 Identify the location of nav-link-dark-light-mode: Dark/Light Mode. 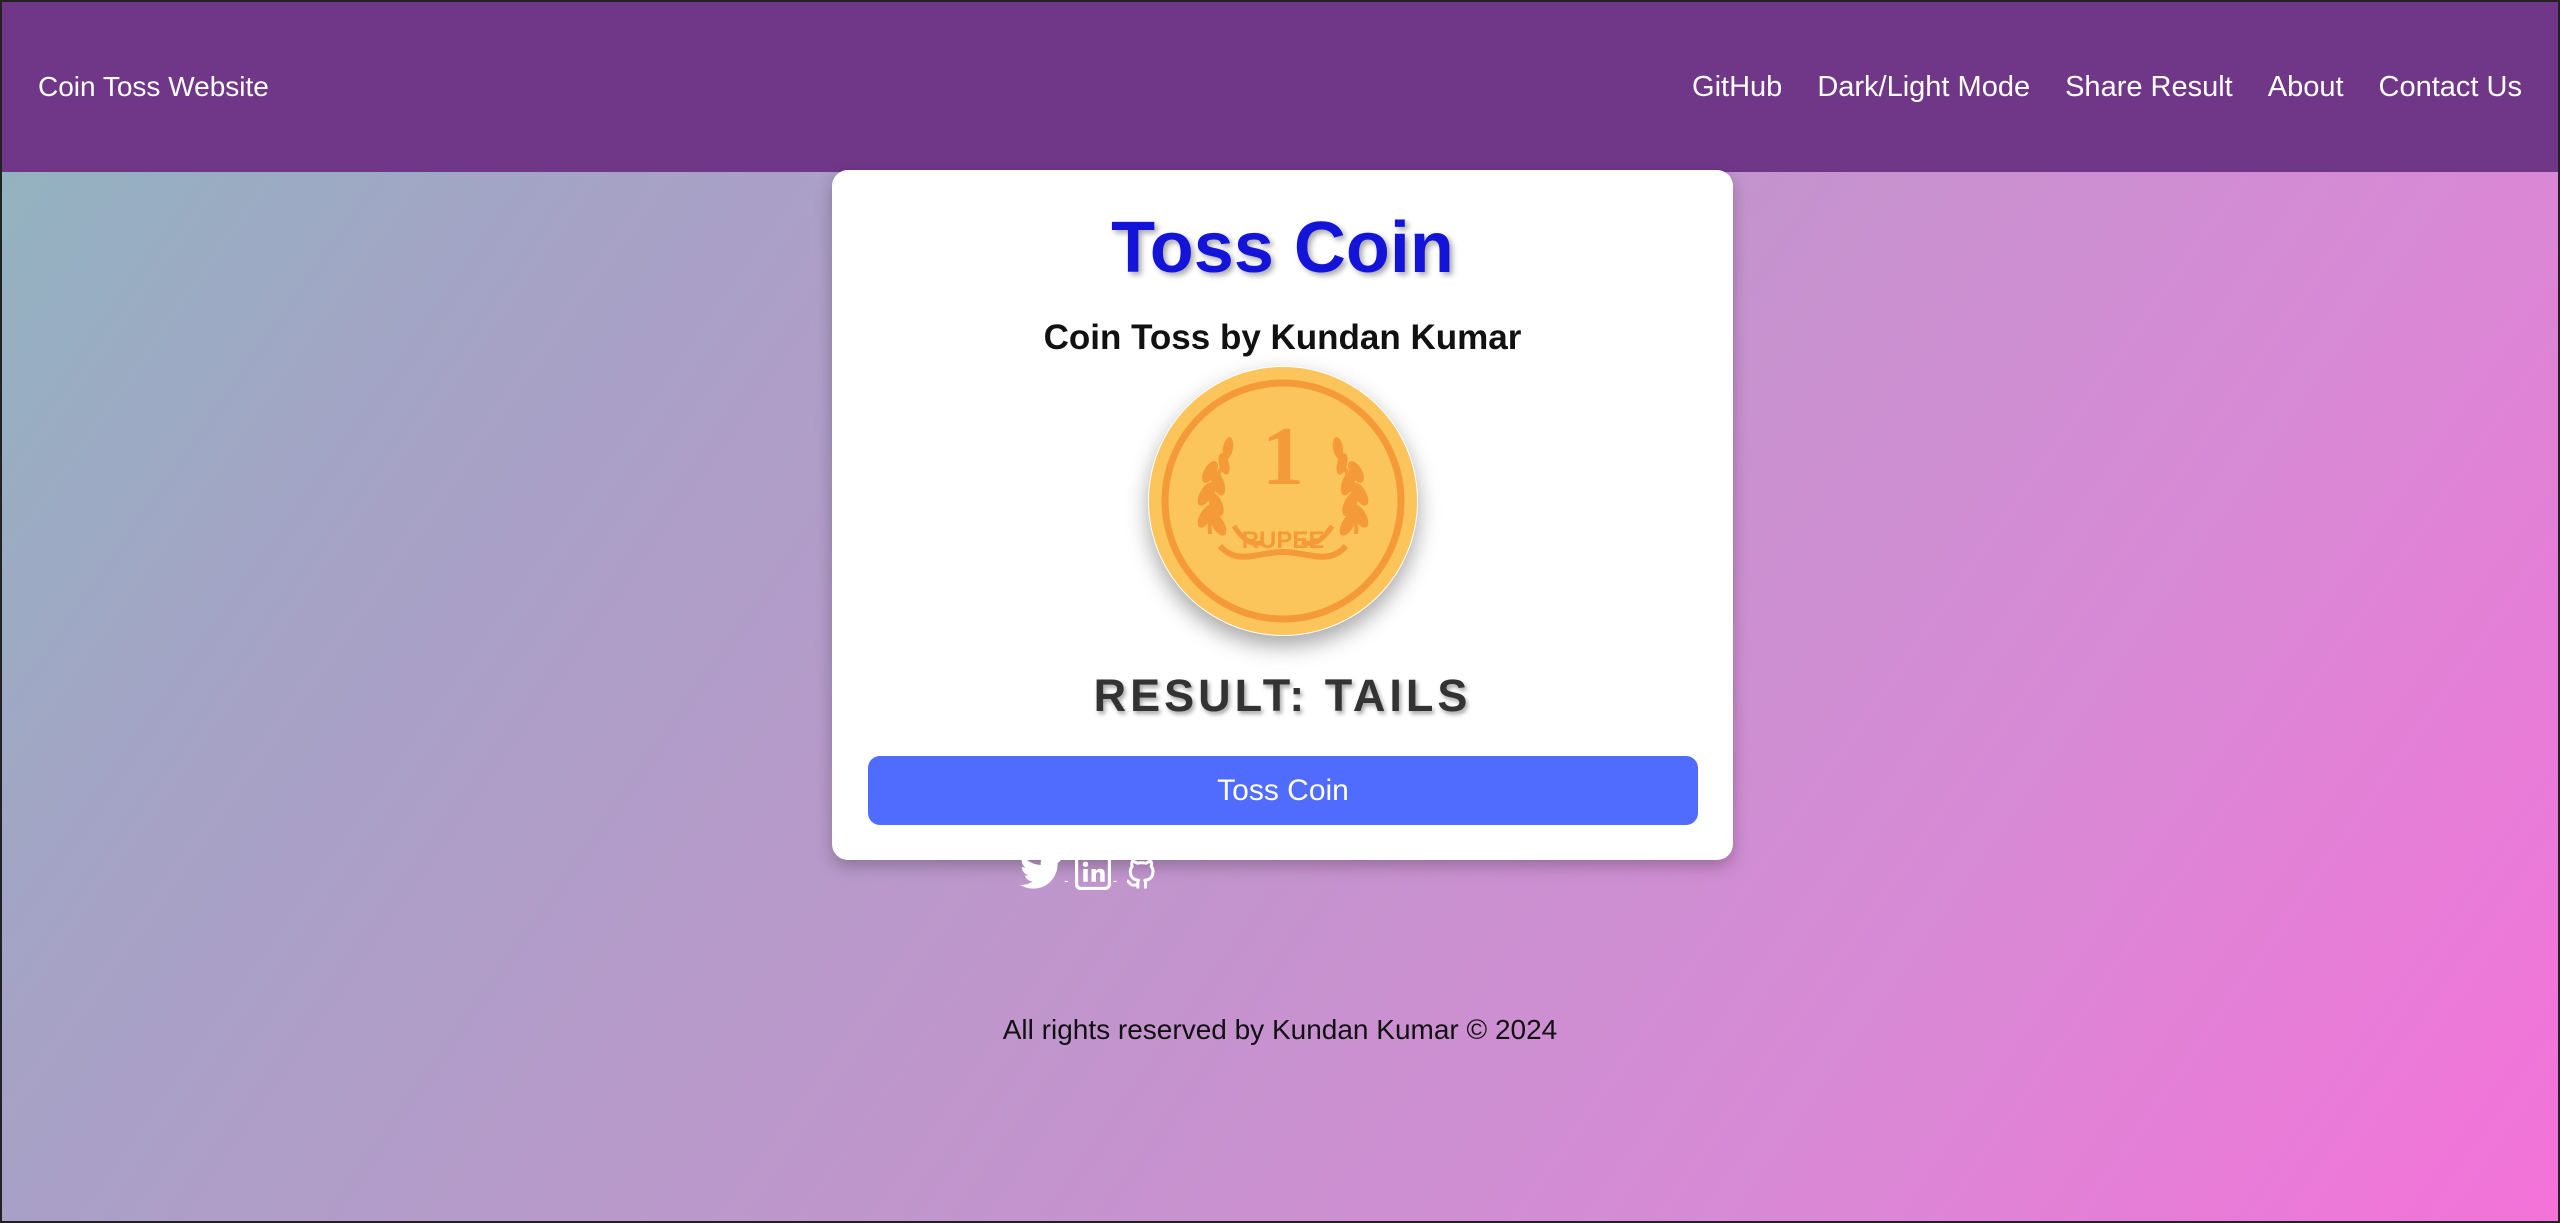
(1923, 87).